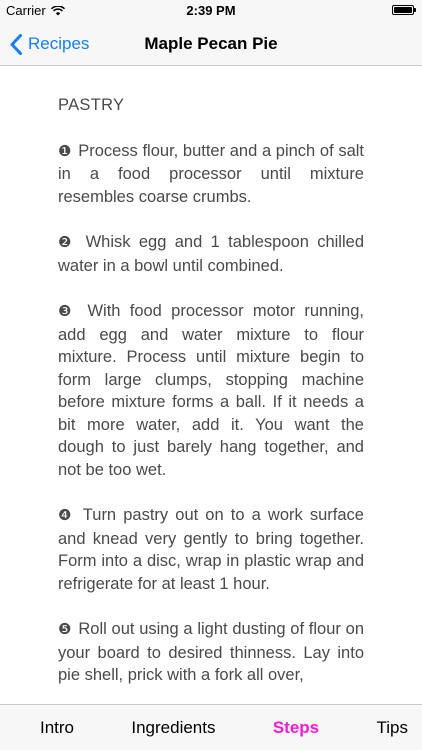 The image size is (422, 750). Describe the element at coordinates (296, 728) in the screenshot. I see `tab-steps: Steps` at that location.